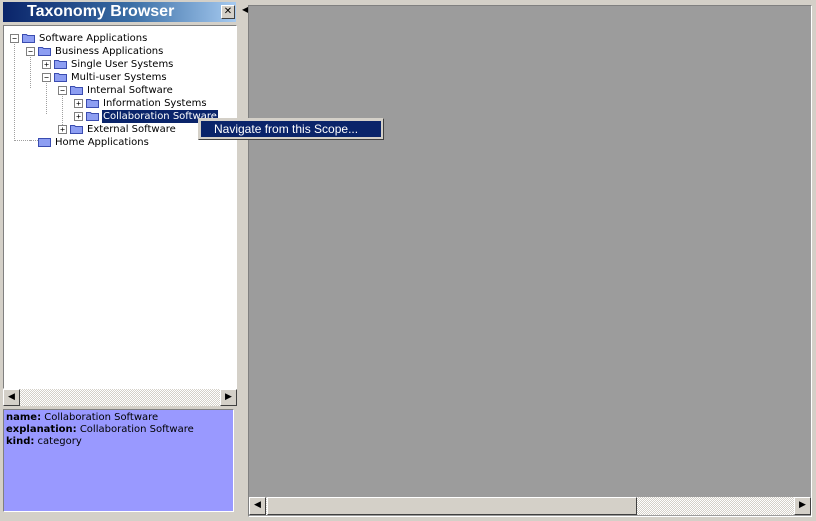 The width and height of the screenshot is (816, 521). What do you see at coordinates (24, 417) in the screenshot?
I see `info-name-key: name:` at bounding box center [24, 417].